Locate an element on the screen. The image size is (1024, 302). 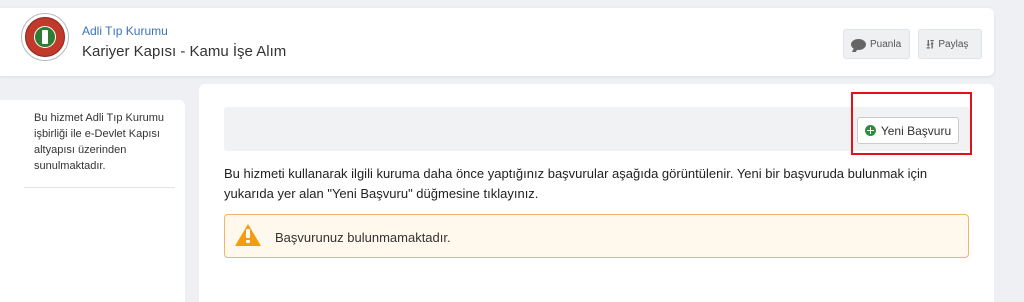
logo-emblem-icon is located at coordinates (45, 37).